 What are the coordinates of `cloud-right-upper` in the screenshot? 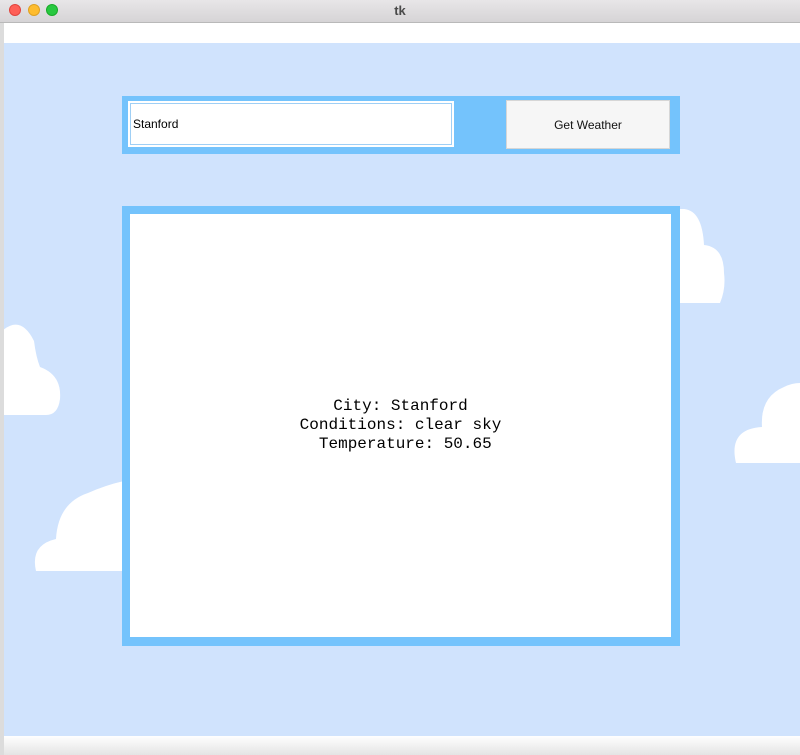 It's located at (702, 256).